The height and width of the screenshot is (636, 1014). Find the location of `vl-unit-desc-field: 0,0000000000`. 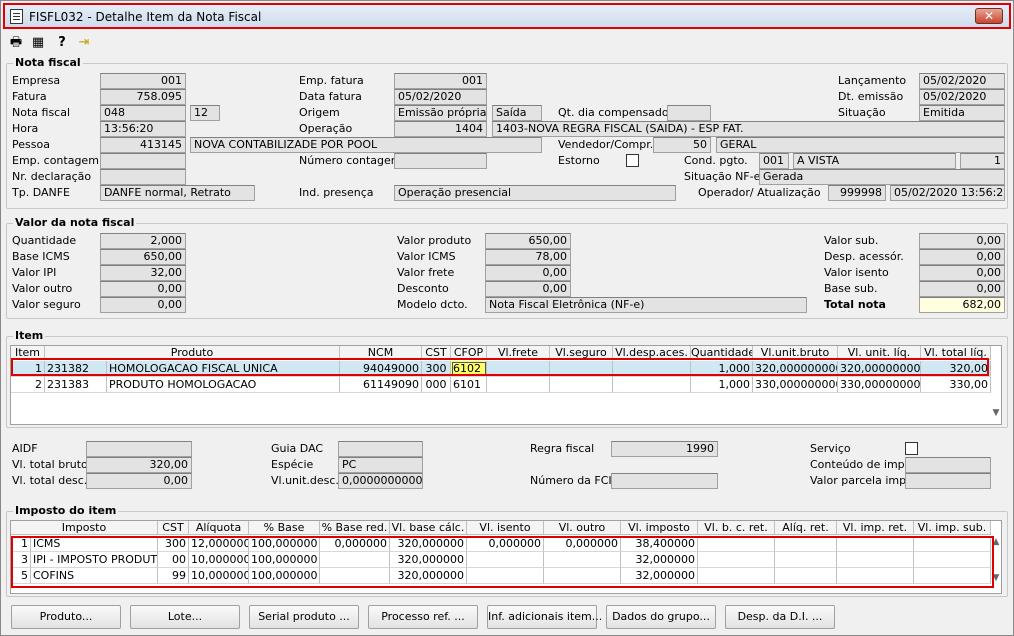

vl-unit-desc-field: 0,0000000000 is located at coordinates (380, 481).